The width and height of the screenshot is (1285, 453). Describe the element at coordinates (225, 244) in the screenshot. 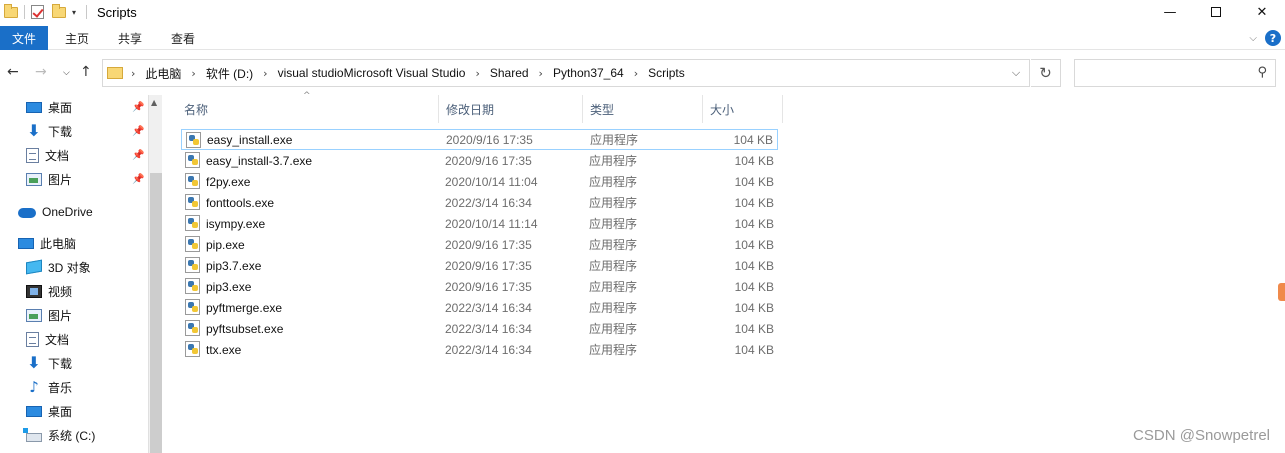

I see `file-name: pip.exe` at that location.